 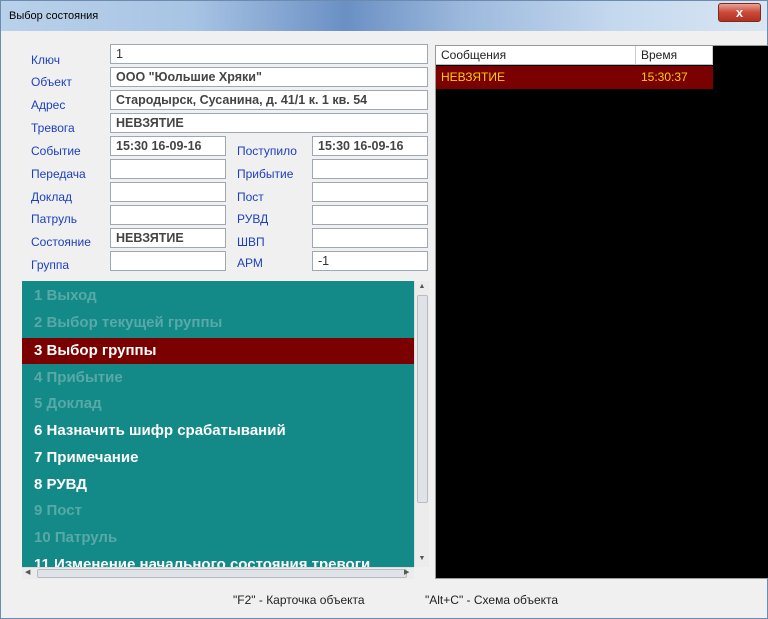 What do you see at coordinates (265, 174) in the screenshot?
I see `arrival-label: Прибытие` at bounding box center [265, 174].